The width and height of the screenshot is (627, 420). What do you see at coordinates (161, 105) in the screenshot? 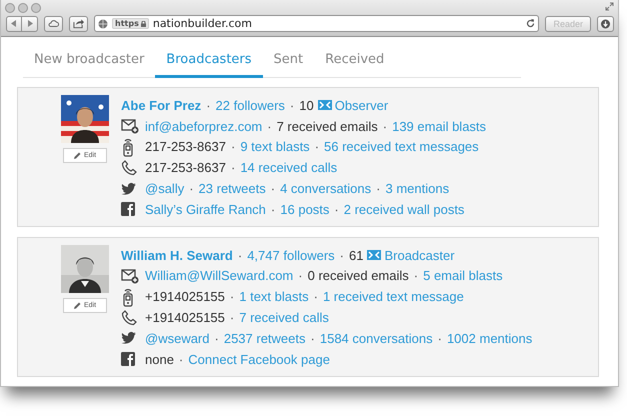
I see `broadcaster-name-link: Abe For Prez` at bounding box center [161, 105].